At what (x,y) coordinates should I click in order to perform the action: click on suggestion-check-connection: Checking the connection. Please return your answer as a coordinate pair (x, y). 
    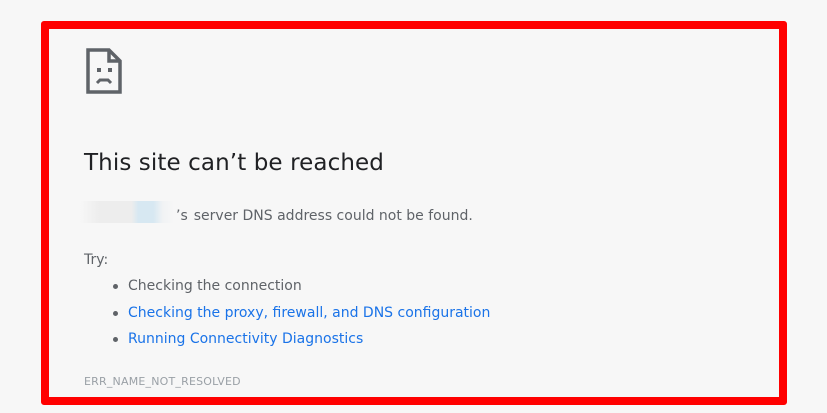
    Looking at the image, I should click on (287, 289).